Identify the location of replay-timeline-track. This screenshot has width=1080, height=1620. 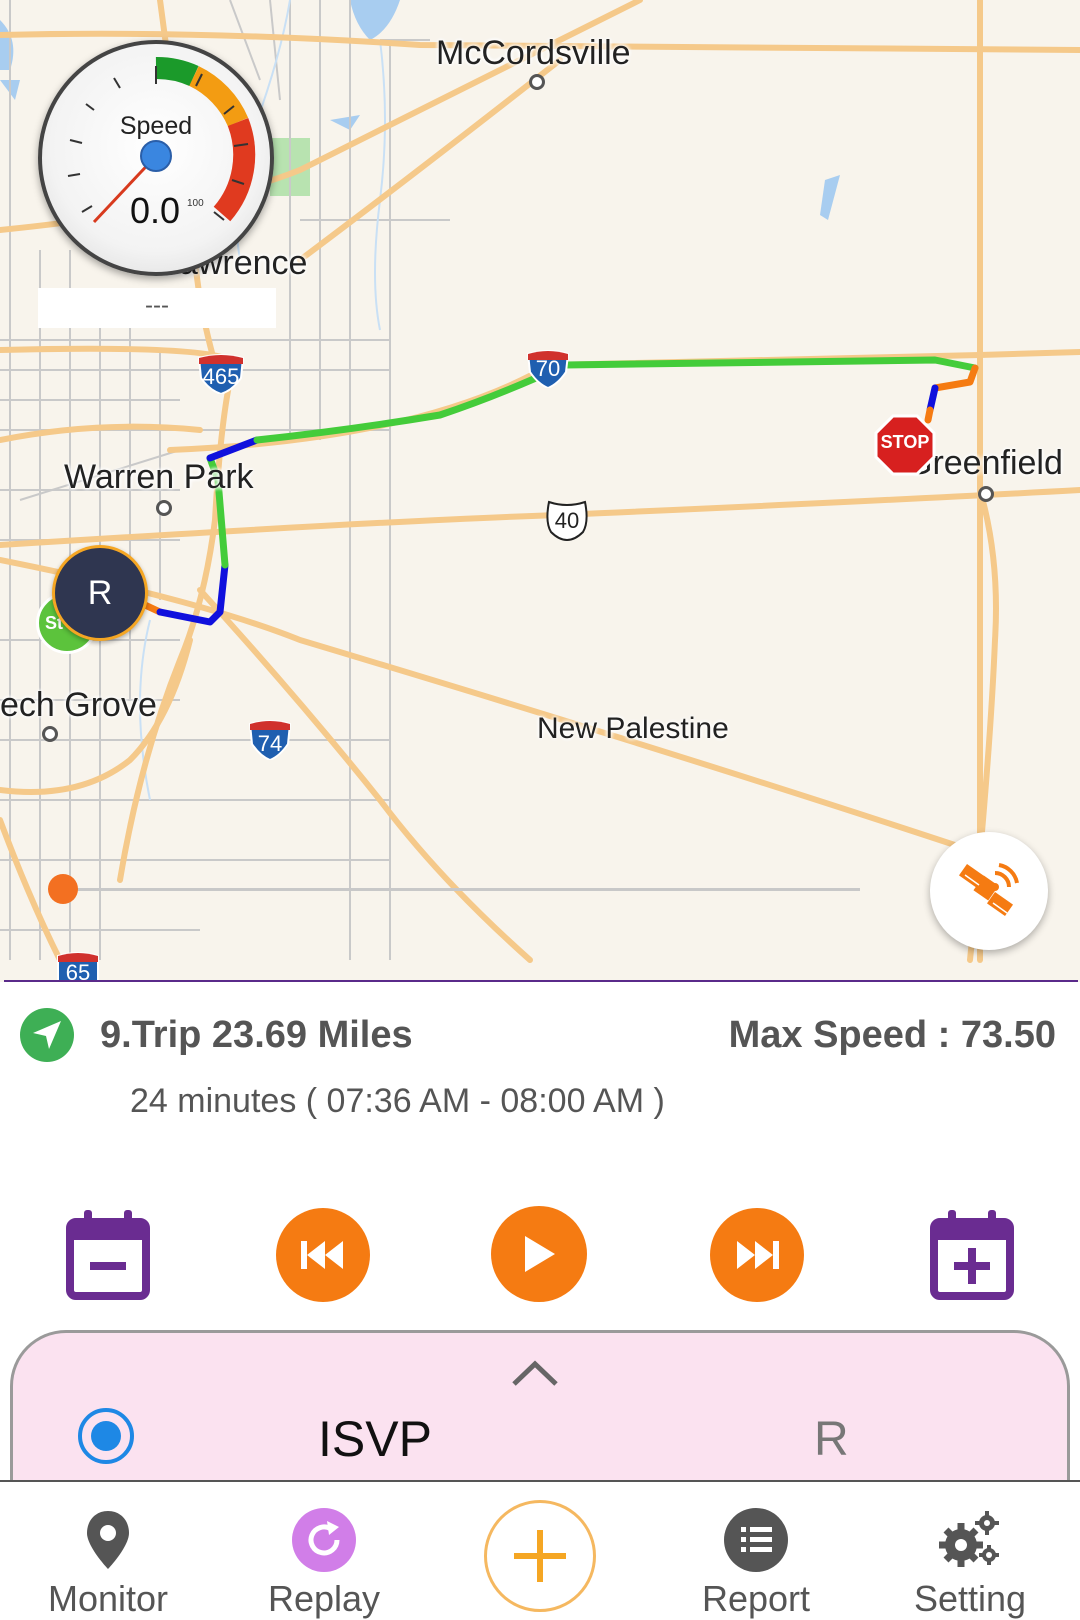
(461, 889).